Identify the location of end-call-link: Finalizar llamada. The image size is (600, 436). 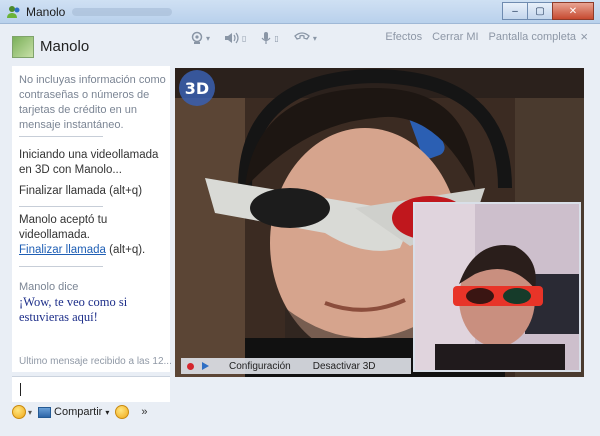
(62, 250).